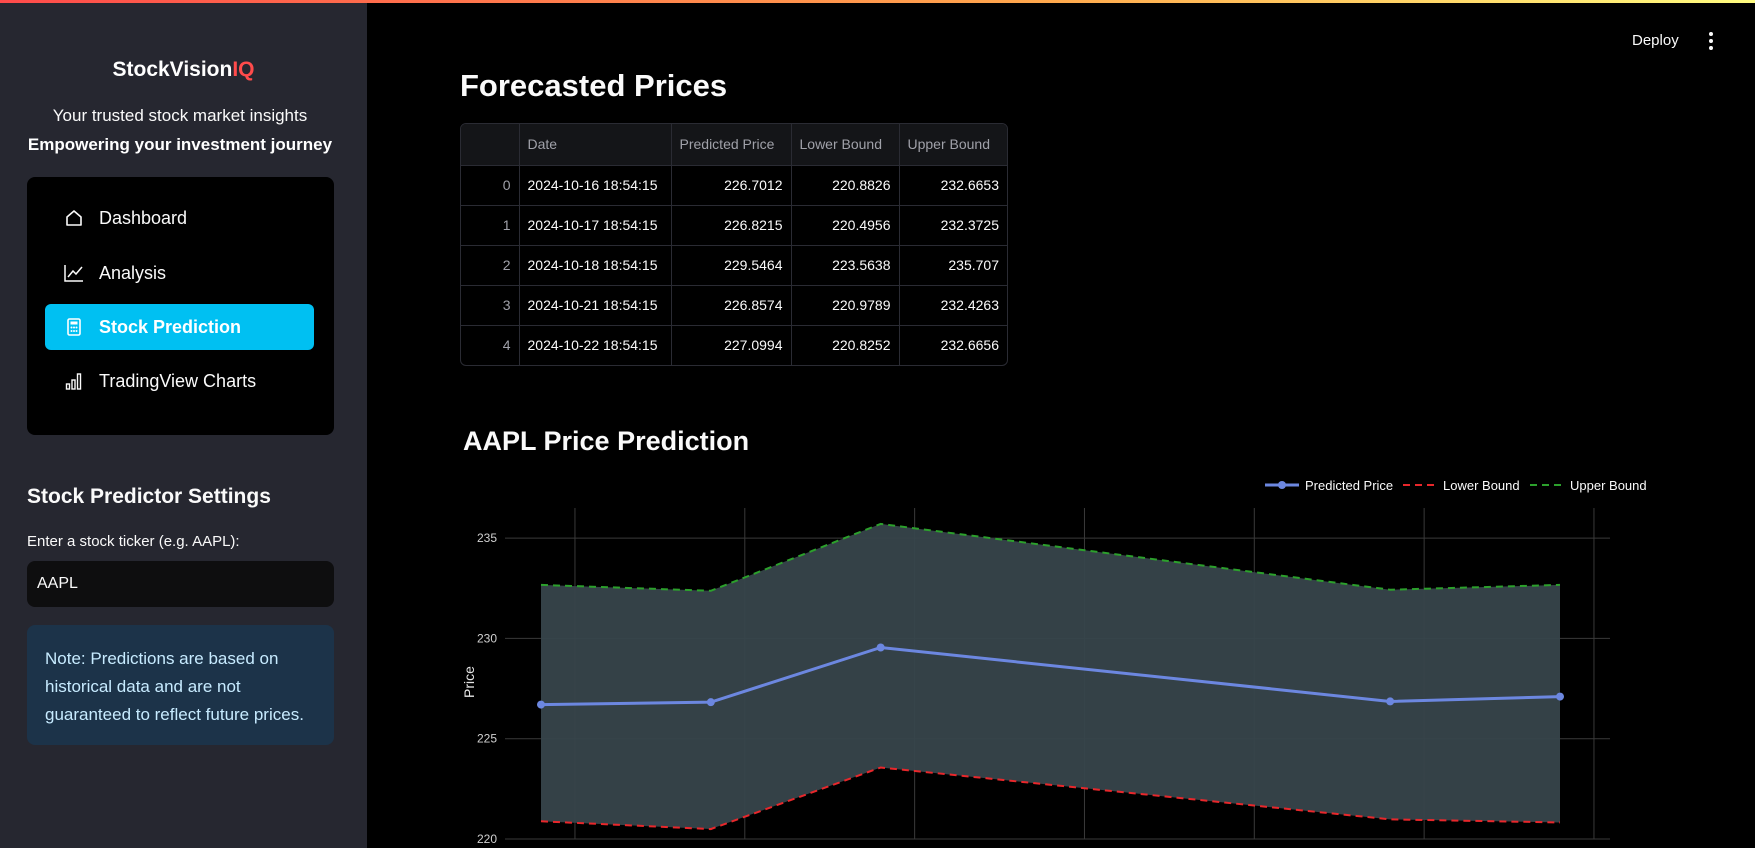  What do you see at coordinates (1349, 485) in the screenshot?
I see `legend-label: Predicted Price` at bounding box center [1349, 485].